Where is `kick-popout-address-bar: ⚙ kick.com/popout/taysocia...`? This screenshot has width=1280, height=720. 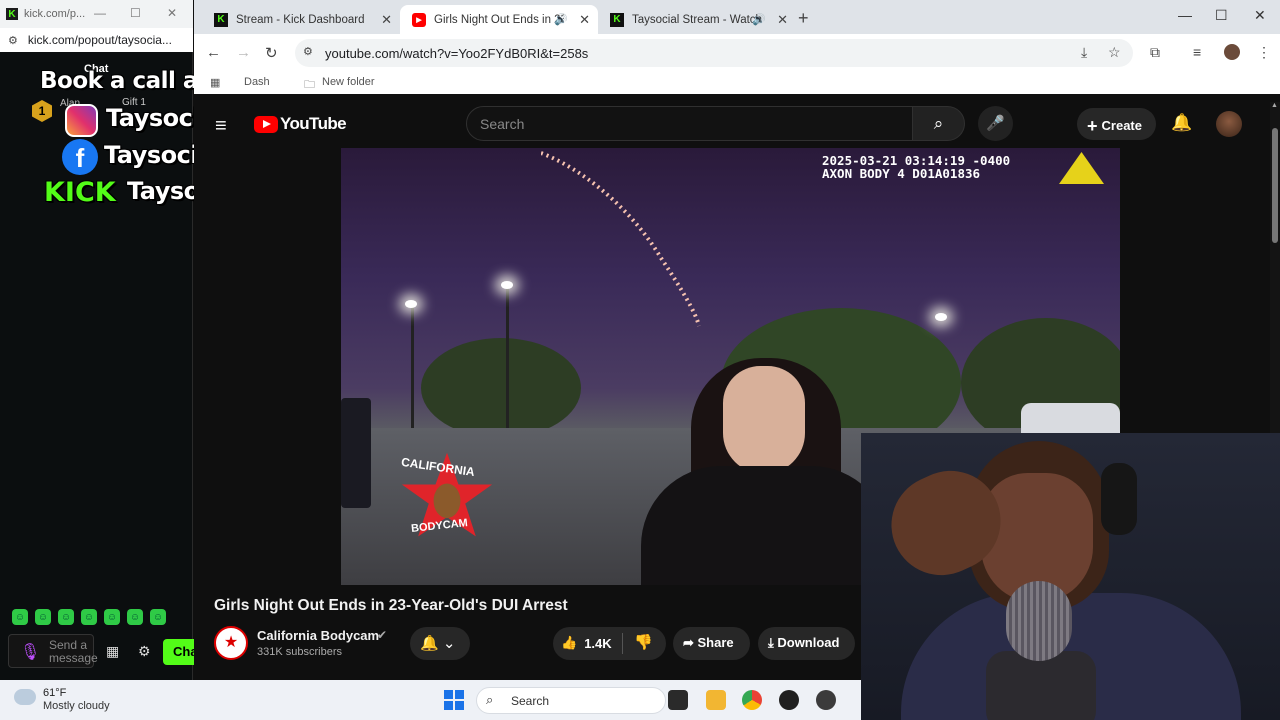
kick-popout-address-bar: ⚙ kick.com/popout/taysocia... is located at coordinates (96, 40).